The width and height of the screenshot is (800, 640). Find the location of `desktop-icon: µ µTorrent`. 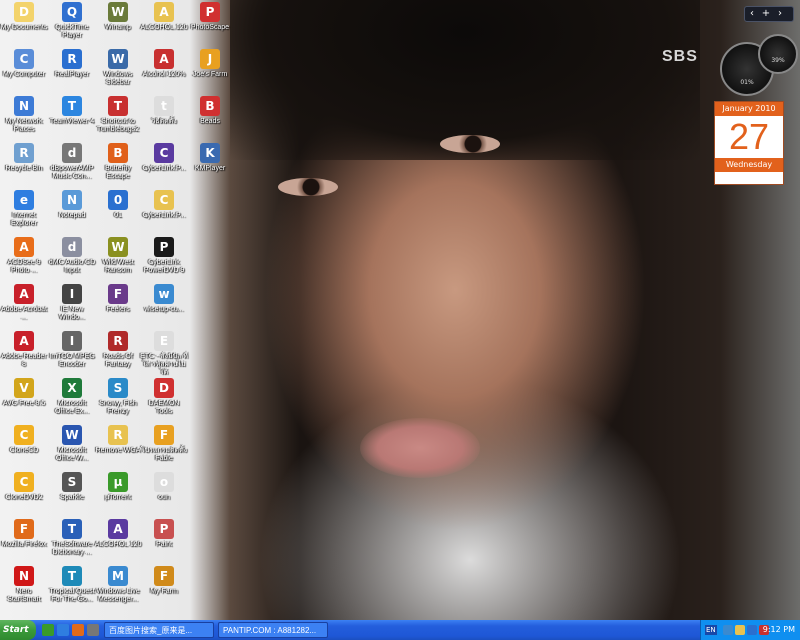

desktop-icon: µ µTorrent is located at coordinates (118, 495).